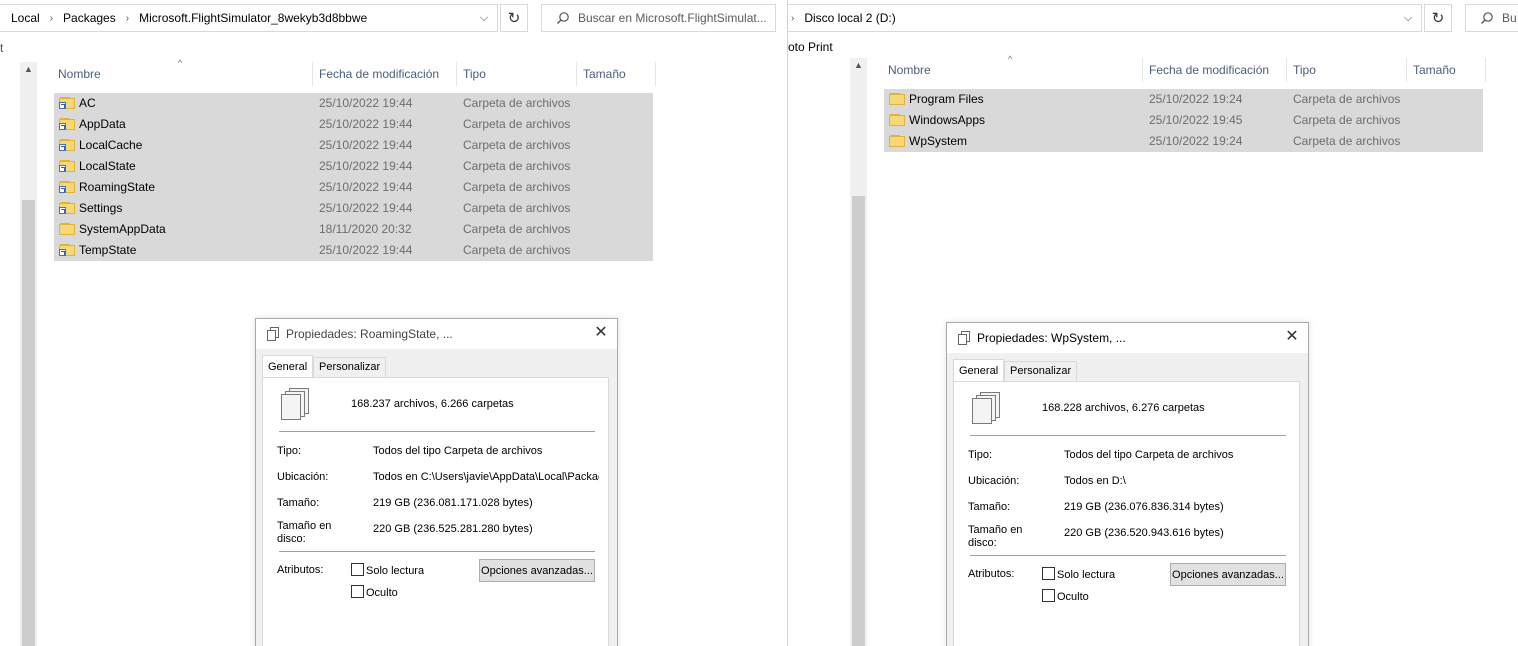 The image size is (1518, 646). I want to click on modified-date: 25/10/2022 19:45, so click(1196, 120).